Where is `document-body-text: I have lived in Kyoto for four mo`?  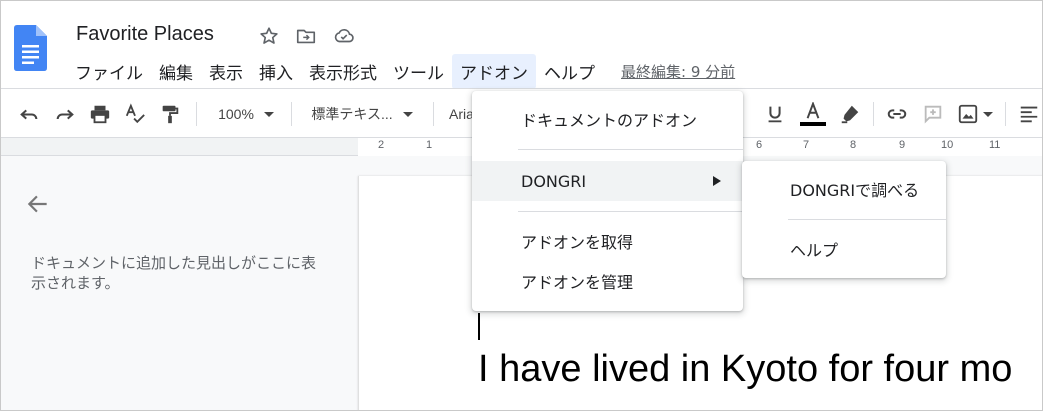
document-body-text: I have lived in Kyoto for four mo is located at coordinates (745, 369).